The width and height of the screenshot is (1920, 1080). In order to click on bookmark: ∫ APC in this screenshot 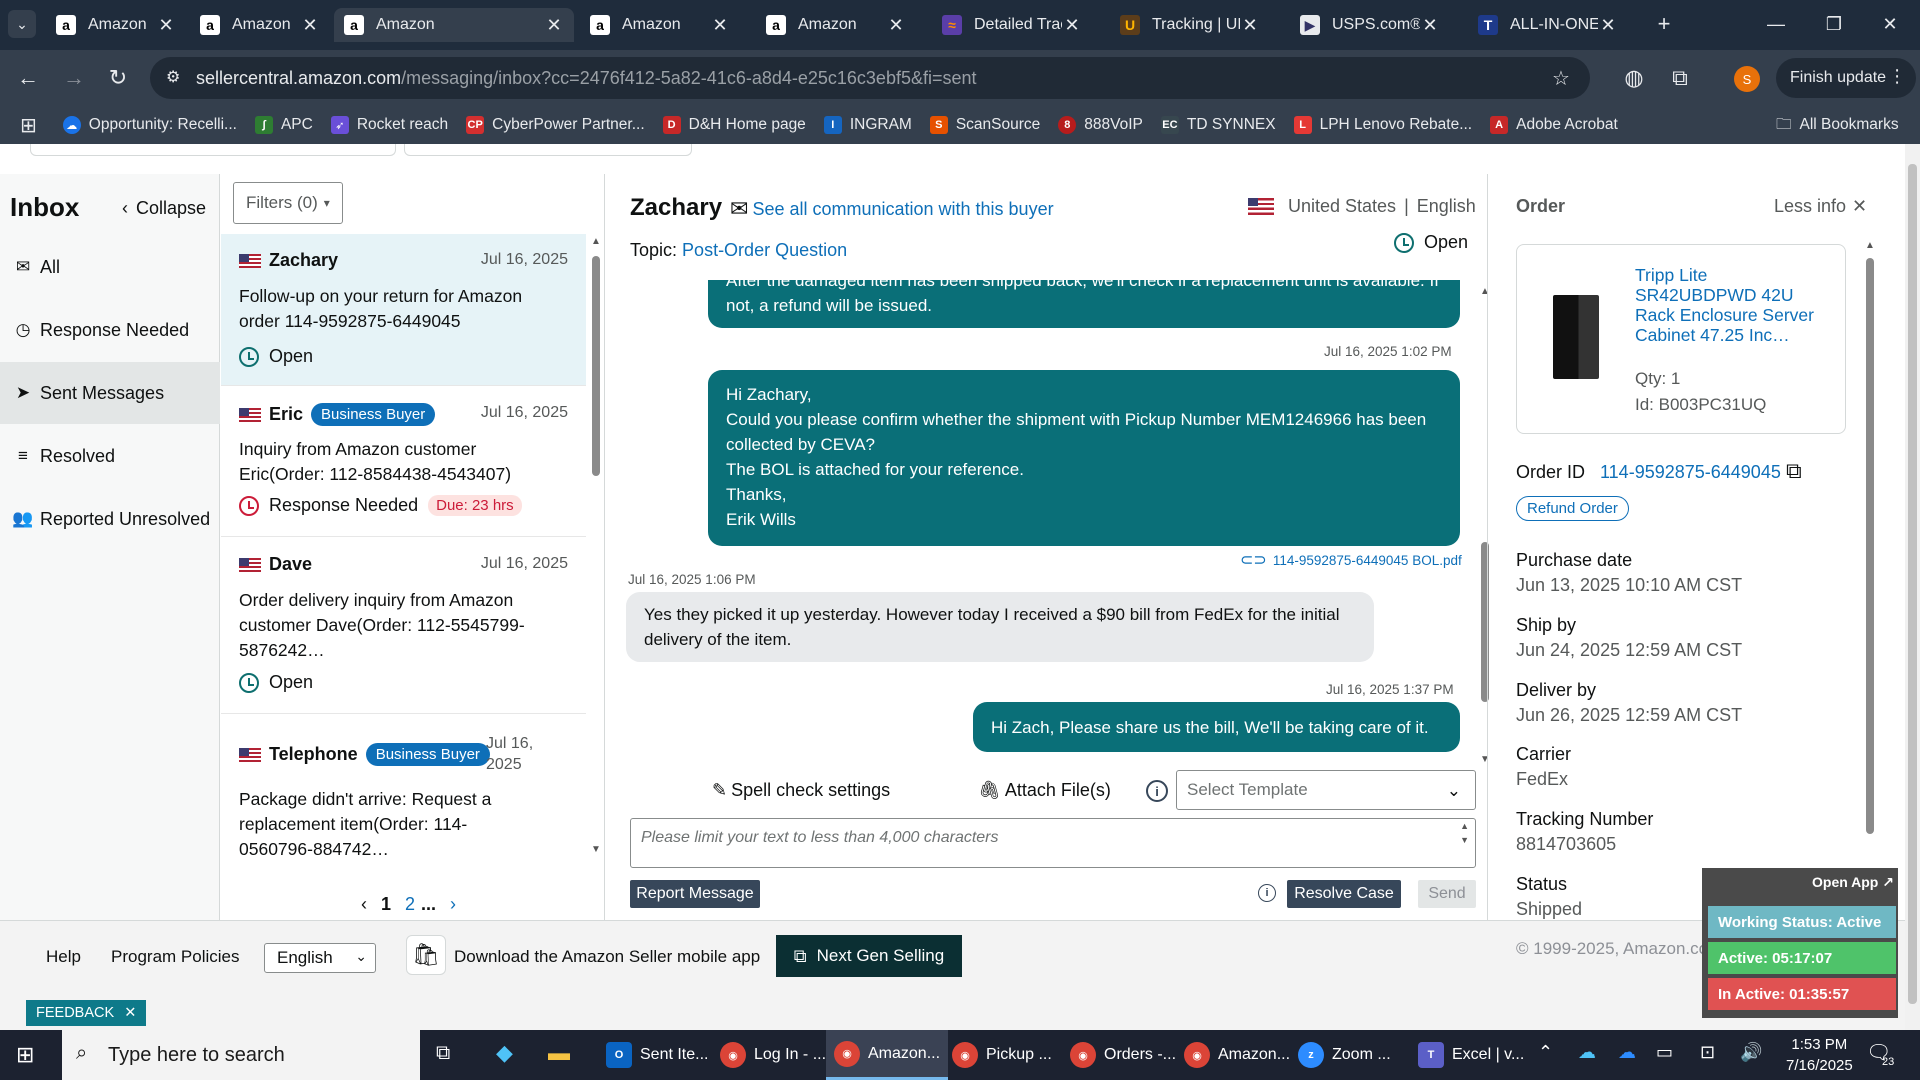, I will do `click(283, 125)`.